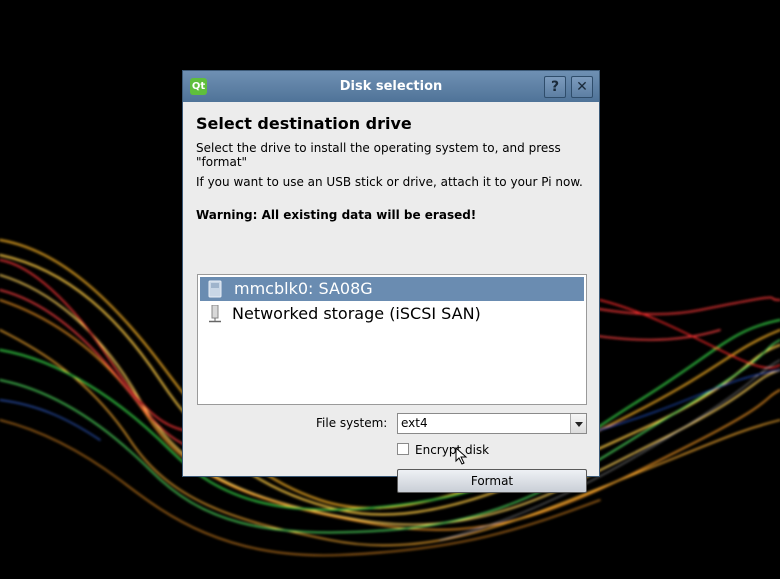 Image resolution: width=780 pixels, height=579 pixels. I want to click on drive-item-label: Networked storage (iSCSI SAN), so click(356, 313).